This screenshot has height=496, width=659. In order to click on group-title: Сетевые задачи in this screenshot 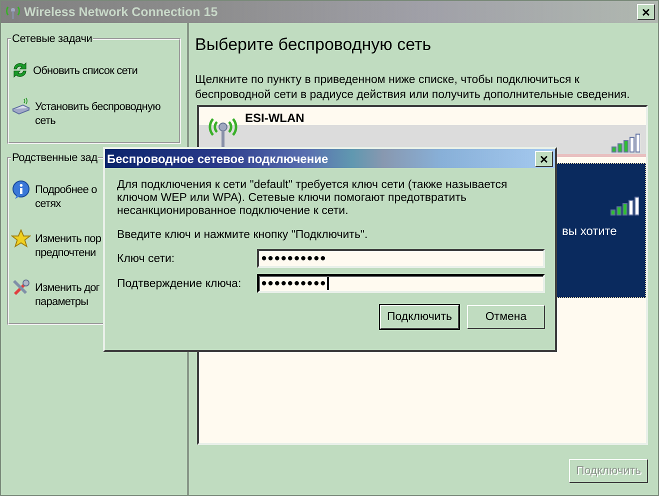, I will do `click(52, 39)`.